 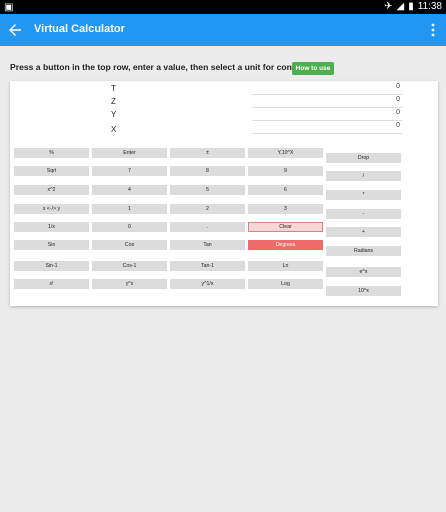 I want to click on sqrt-key: Sqrt, so click(x=51, y=171).